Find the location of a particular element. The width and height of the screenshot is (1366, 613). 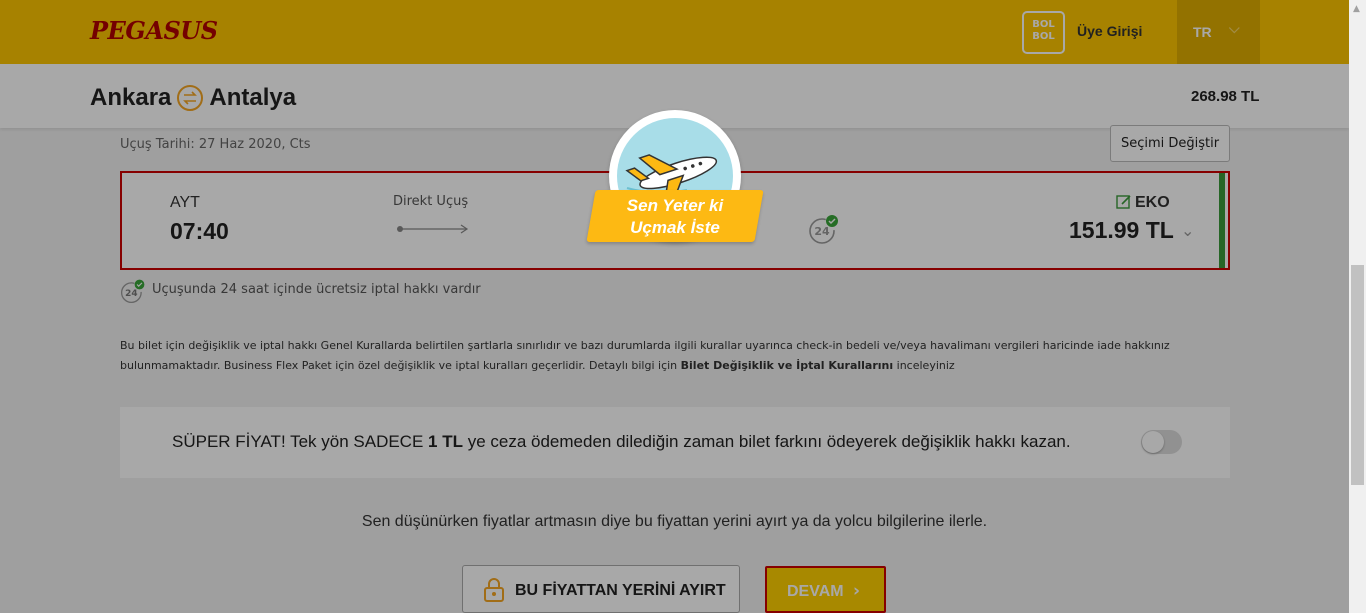

vertical-scrollbar: ▲ is located at coordinates (1357, 306).